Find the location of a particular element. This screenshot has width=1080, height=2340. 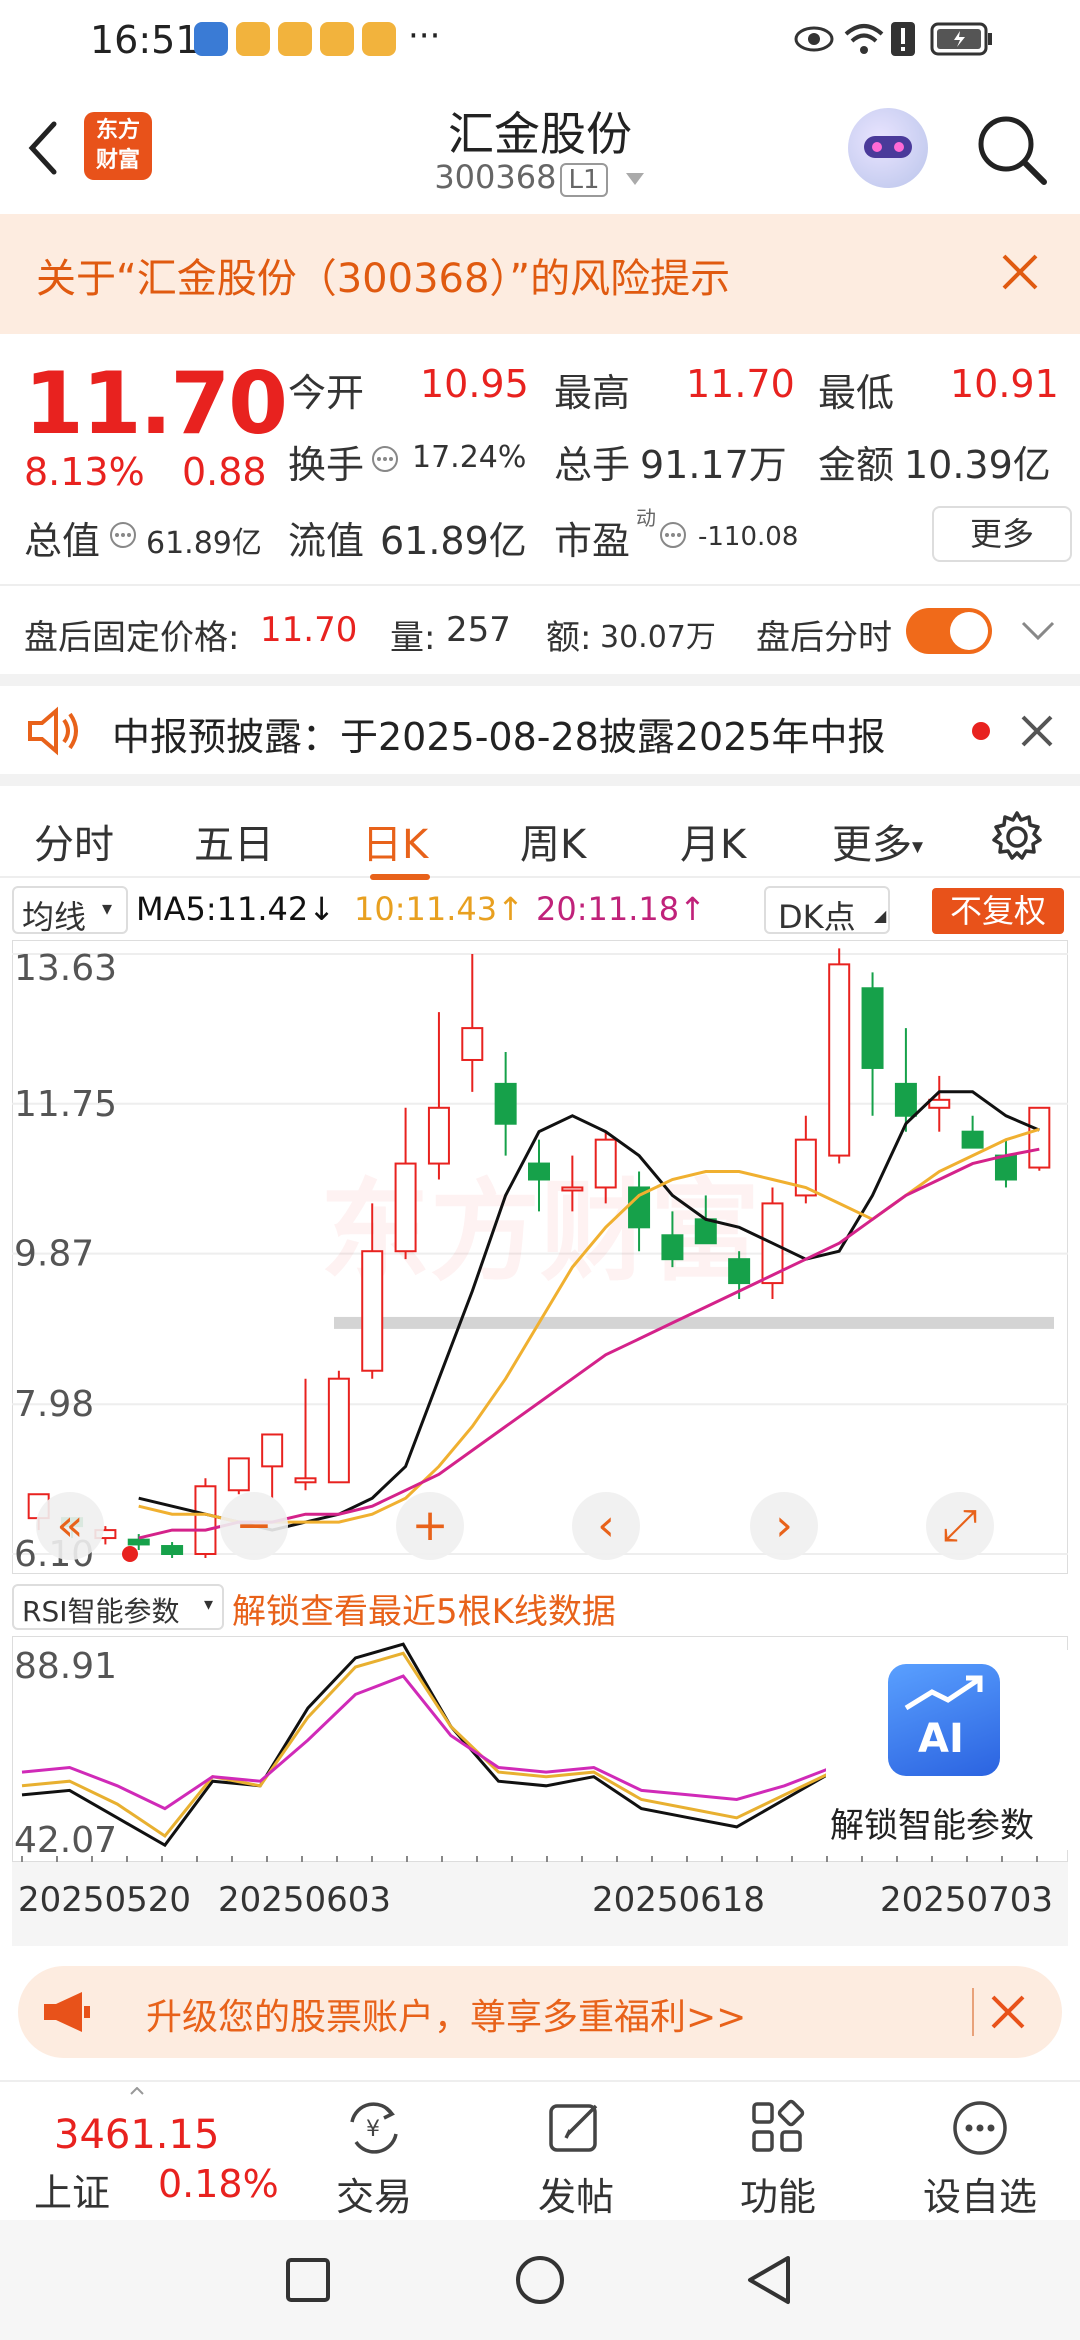

search-icon is located at coordinates (1012, 150).